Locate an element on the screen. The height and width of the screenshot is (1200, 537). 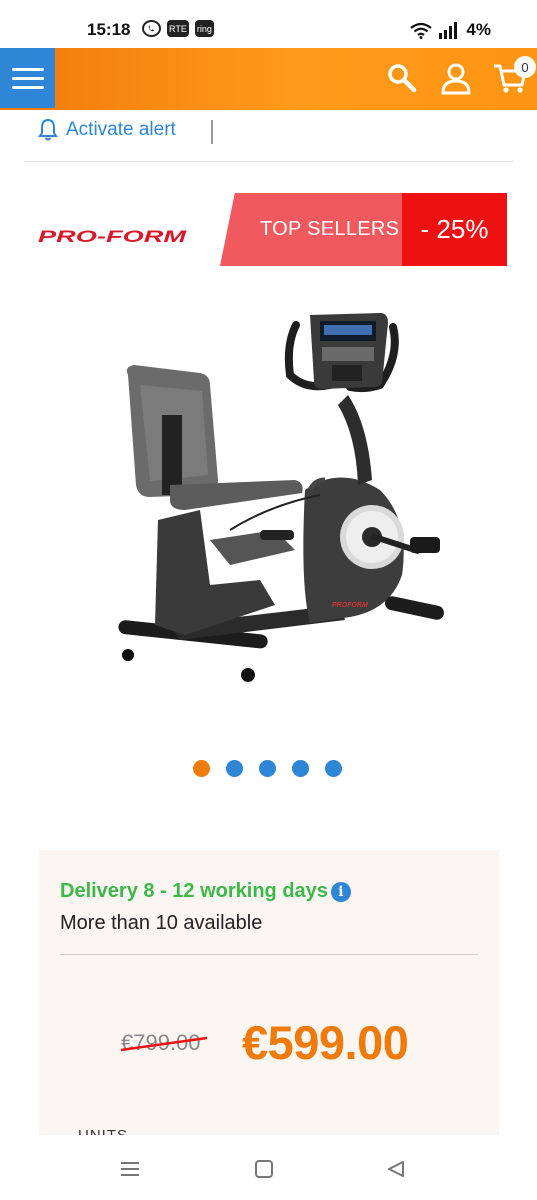
home-button is located at coordinates (264, 1169).